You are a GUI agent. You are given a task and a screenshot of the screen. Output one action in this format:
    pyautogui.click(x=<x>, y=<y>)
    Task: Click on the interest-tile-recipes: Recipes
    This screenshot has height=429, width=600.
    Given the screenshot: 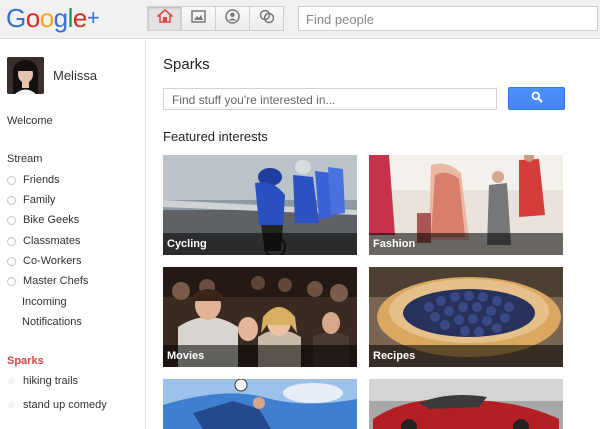 What is the action you would take?
    pyautogui.click(x=466, y=317)
    